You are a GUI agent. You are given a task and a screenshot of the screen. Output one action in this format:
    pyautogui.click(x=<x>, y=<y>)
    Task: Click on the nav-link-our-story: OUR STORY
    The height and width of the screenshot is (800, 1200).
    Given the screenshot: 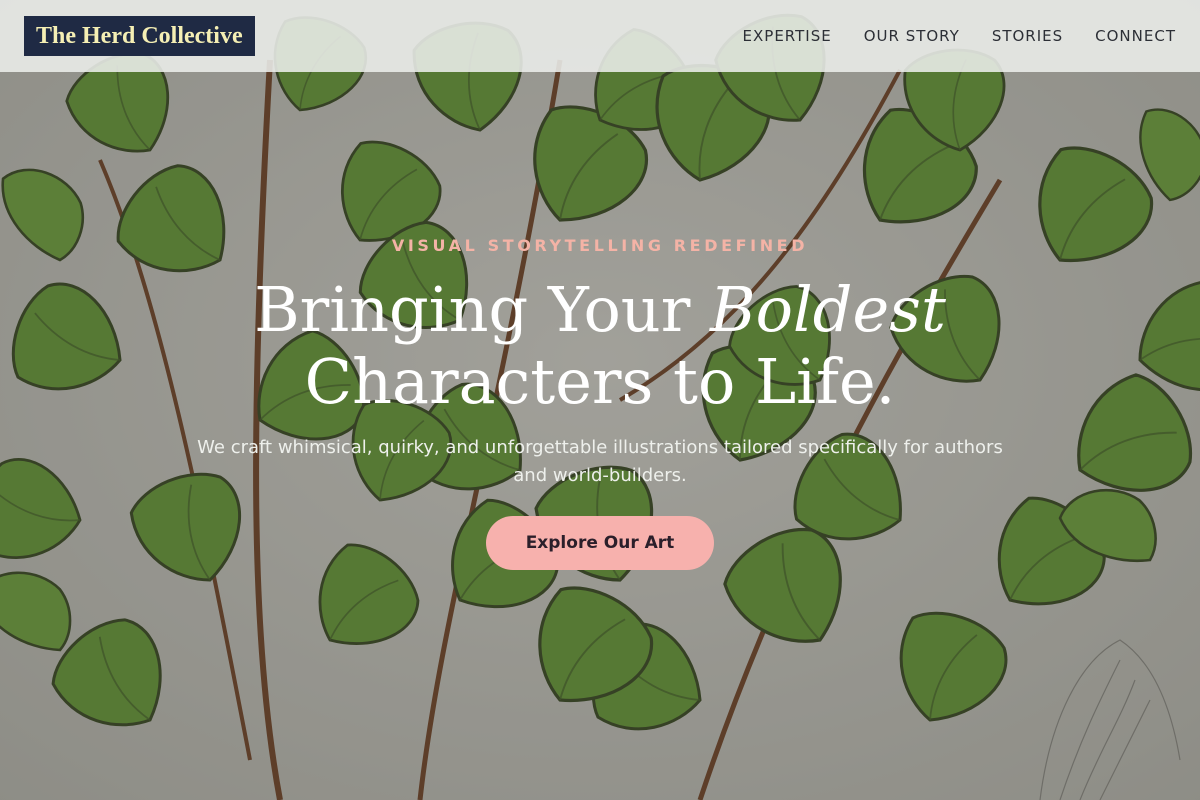 What is the action you would take?
    pyautogui.click(x=912, y=36)
    